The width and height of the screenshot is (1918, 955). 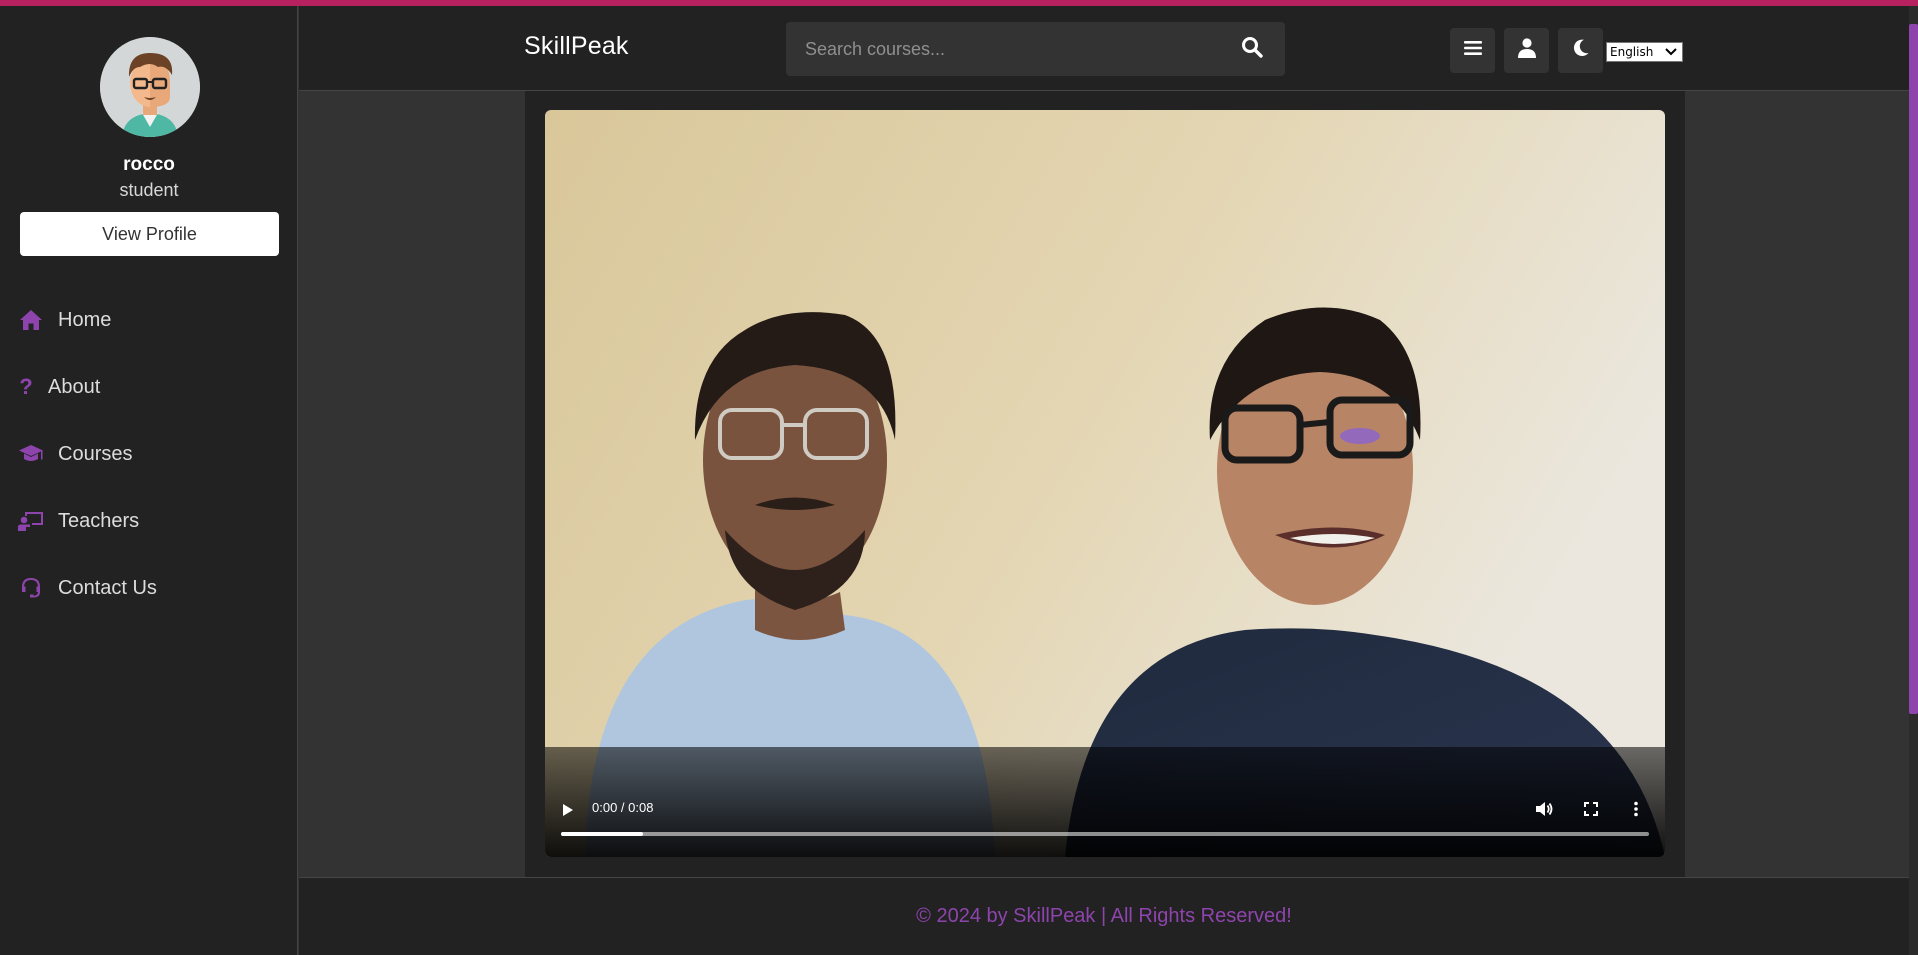 I want to click on chalkboard-teacher-icon, so click(x=31, y=521).